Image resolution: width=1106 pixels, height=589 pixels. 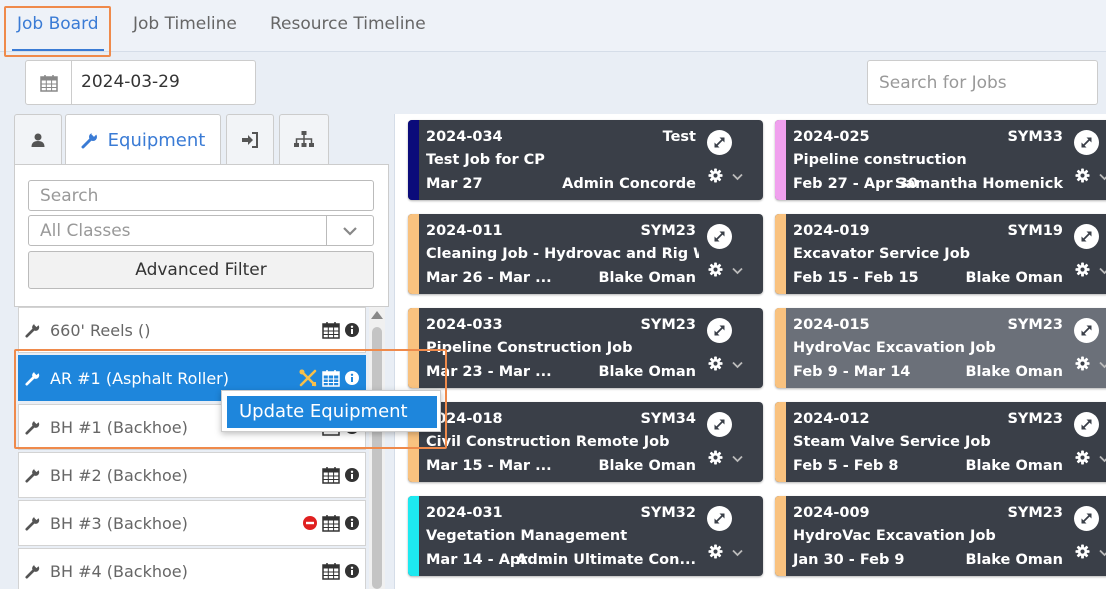 What do you see at coordinates (58, 24) in the screenshot?
I see `tab-job-board: Job Board` at bounding box center [58, 24].